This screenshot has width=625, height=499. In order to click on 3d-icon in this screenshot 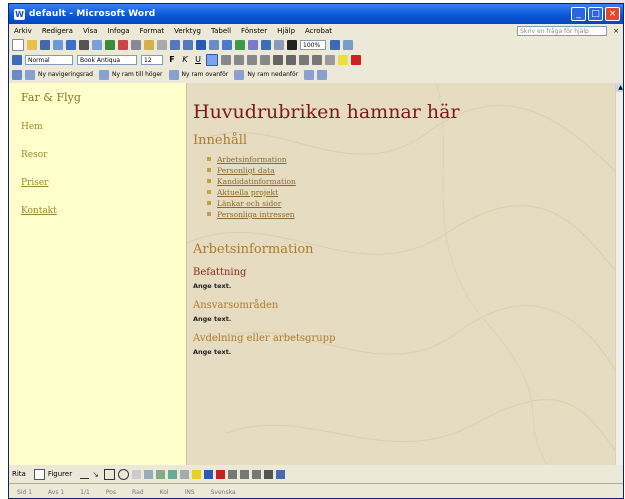, I will do `click(281, 474)`.